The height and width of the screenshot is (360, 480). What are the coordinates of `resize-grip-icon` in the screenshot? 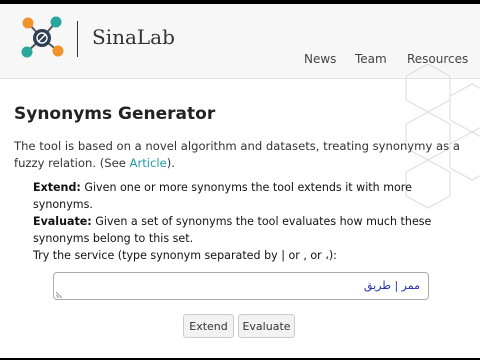 It's located at (60, 294).